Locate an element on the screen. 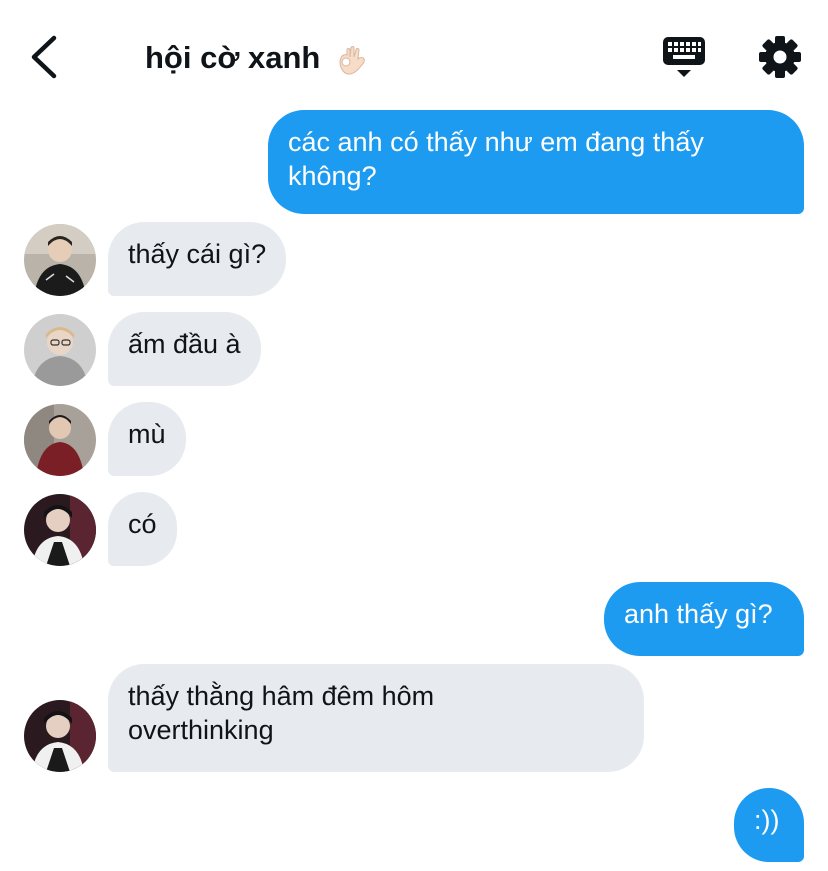 This screenshot has width=828, height=871. message-text: có is located at coordinates (142, 524).